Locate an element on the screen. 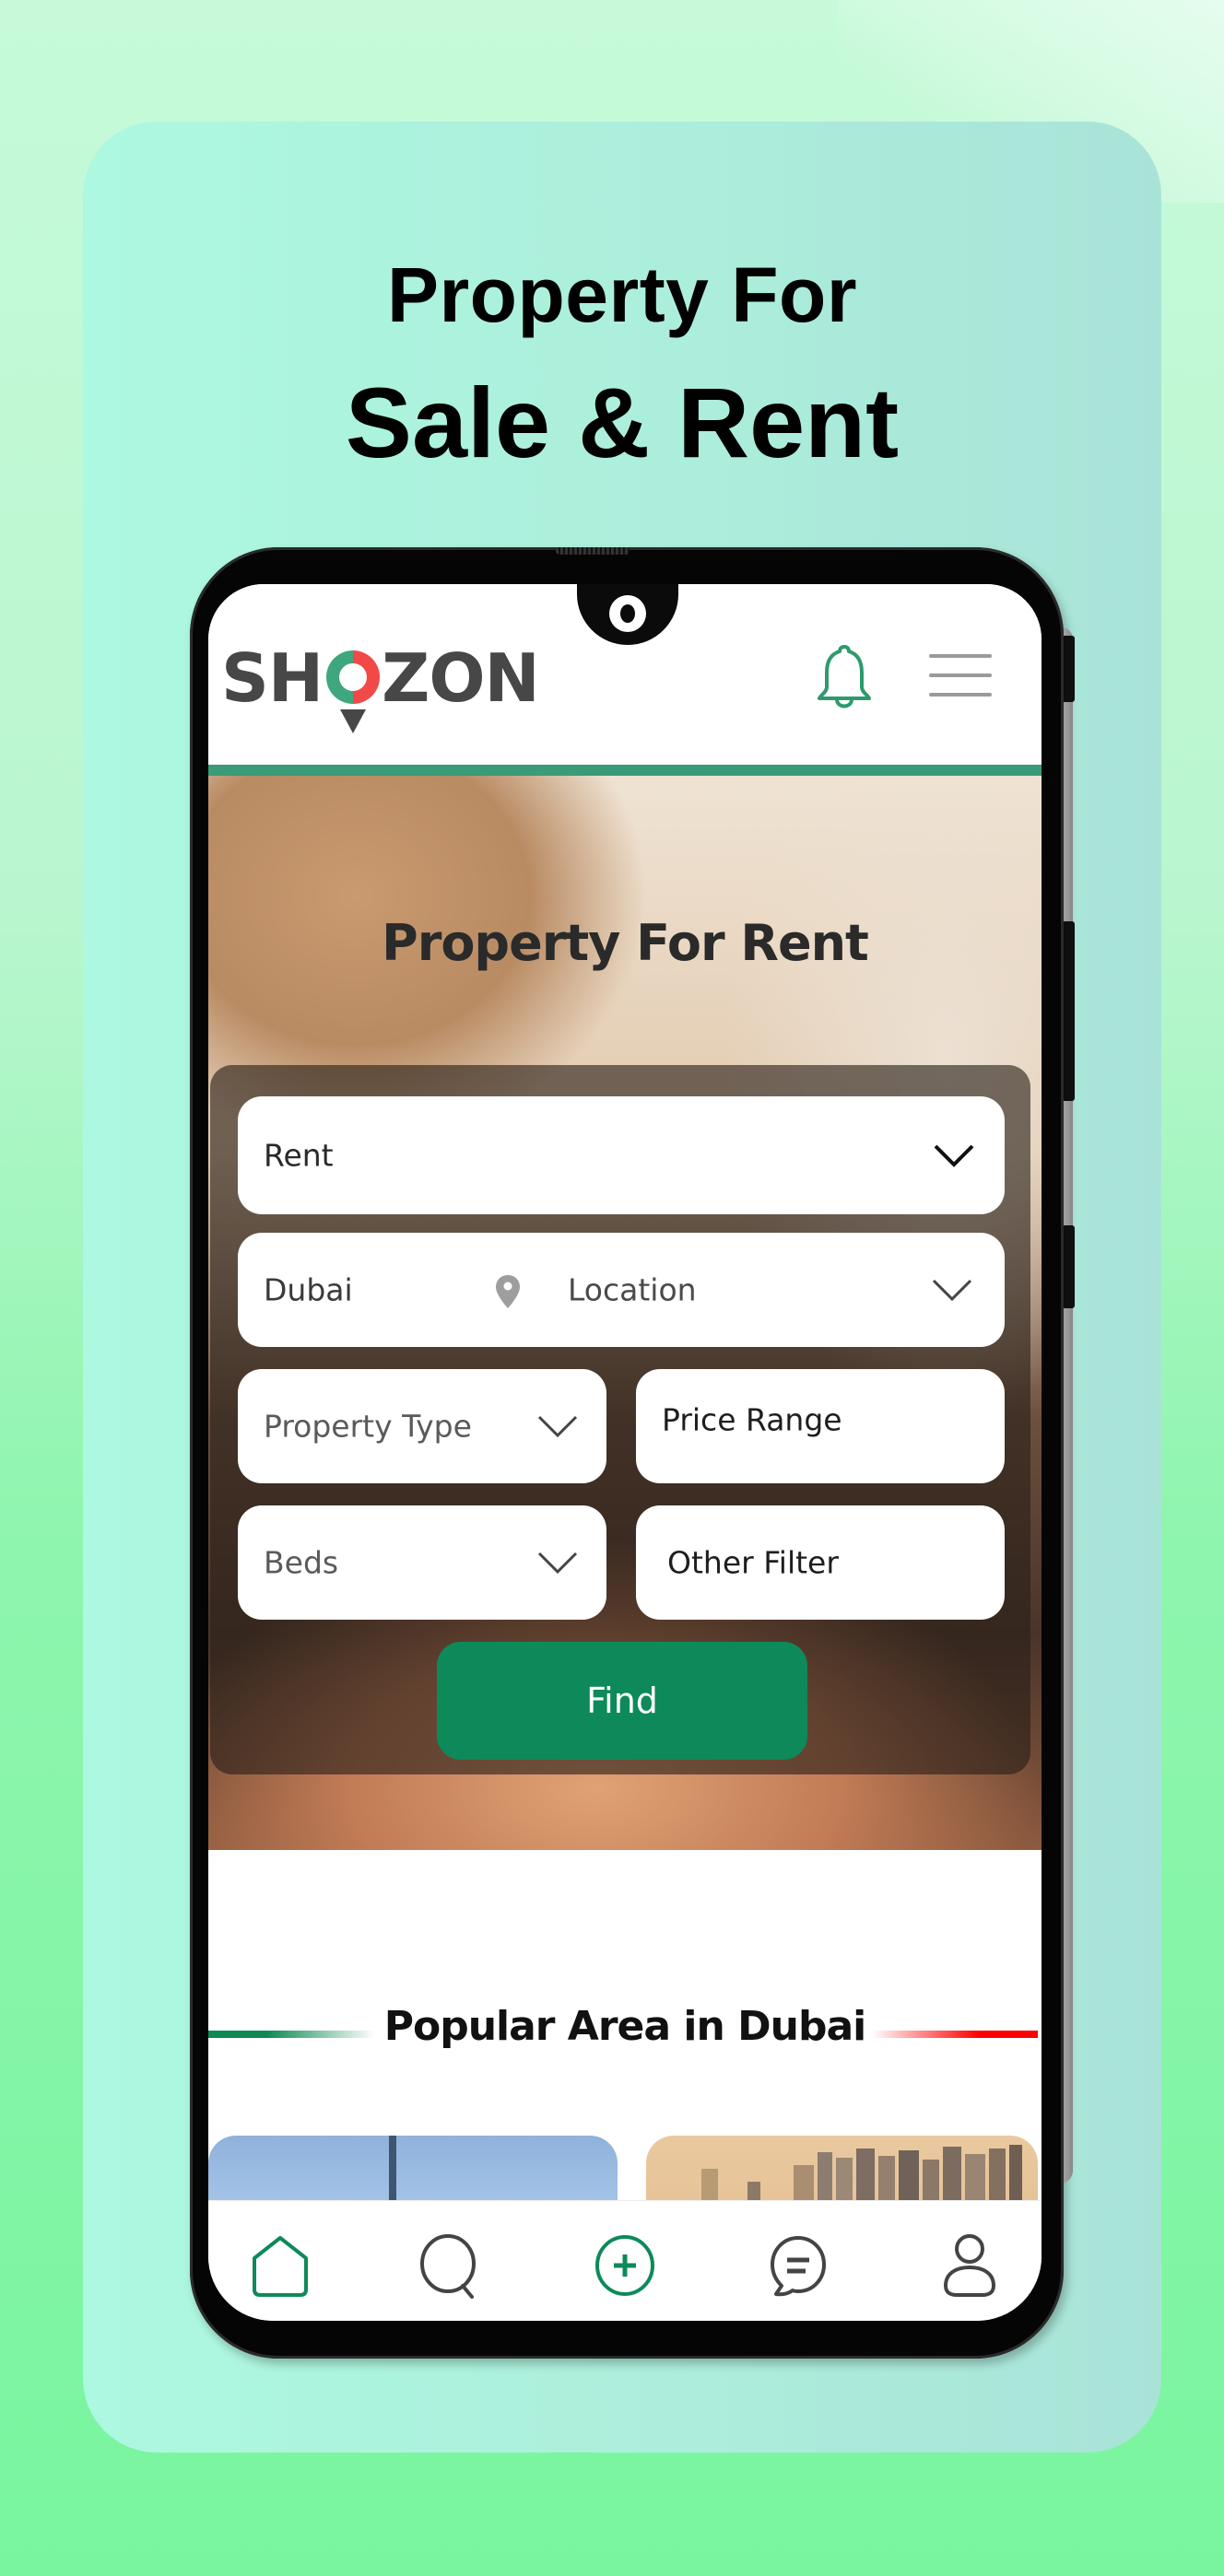 The width and height of the screenshot is (1224, 2576). location-pin-logo-icon is located at coordinates (352, 687).